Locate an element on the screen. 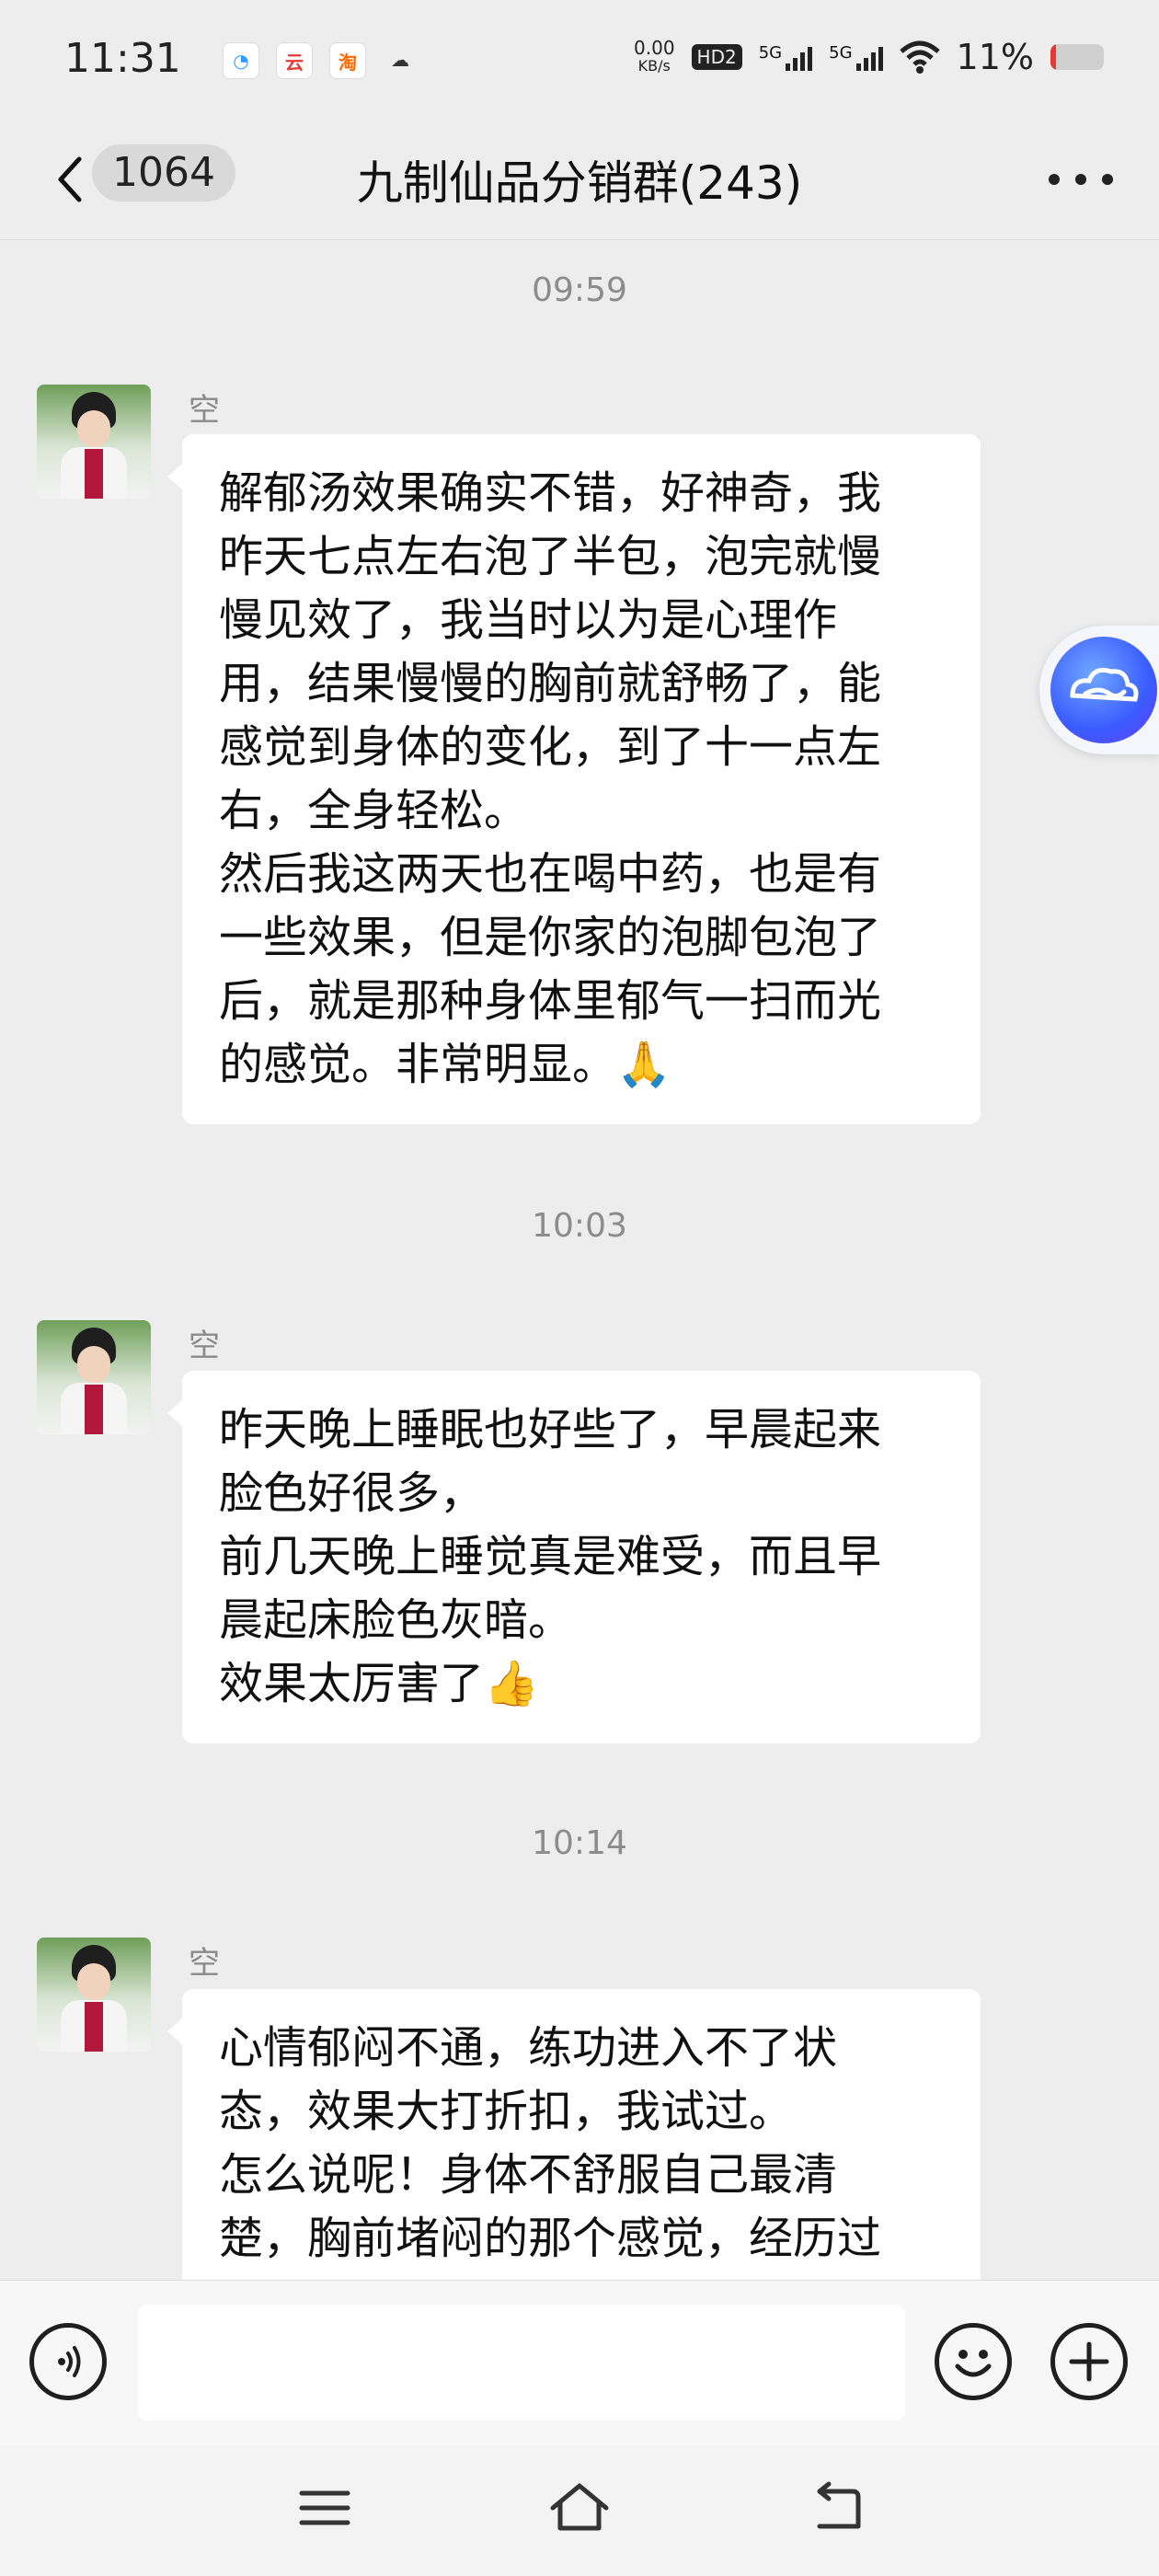 The width and height of the screenshot is (1159, 2576). chat-title: 九制仙品分销群(243) is located at coordinates (579, 183).